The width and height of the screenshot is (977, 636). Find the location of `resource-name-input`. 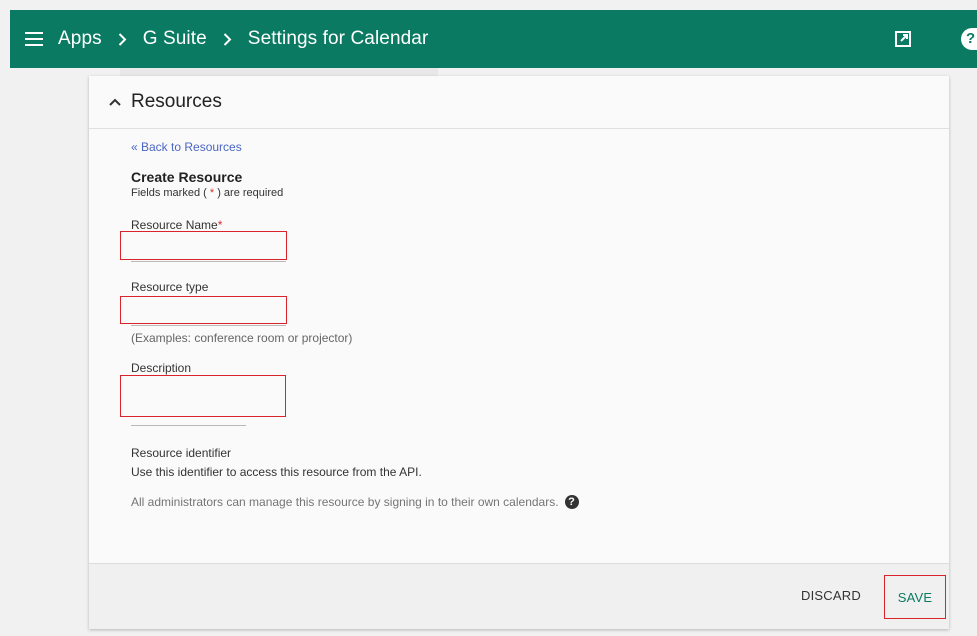

resource-name-input is located at coordinates (203, 245).